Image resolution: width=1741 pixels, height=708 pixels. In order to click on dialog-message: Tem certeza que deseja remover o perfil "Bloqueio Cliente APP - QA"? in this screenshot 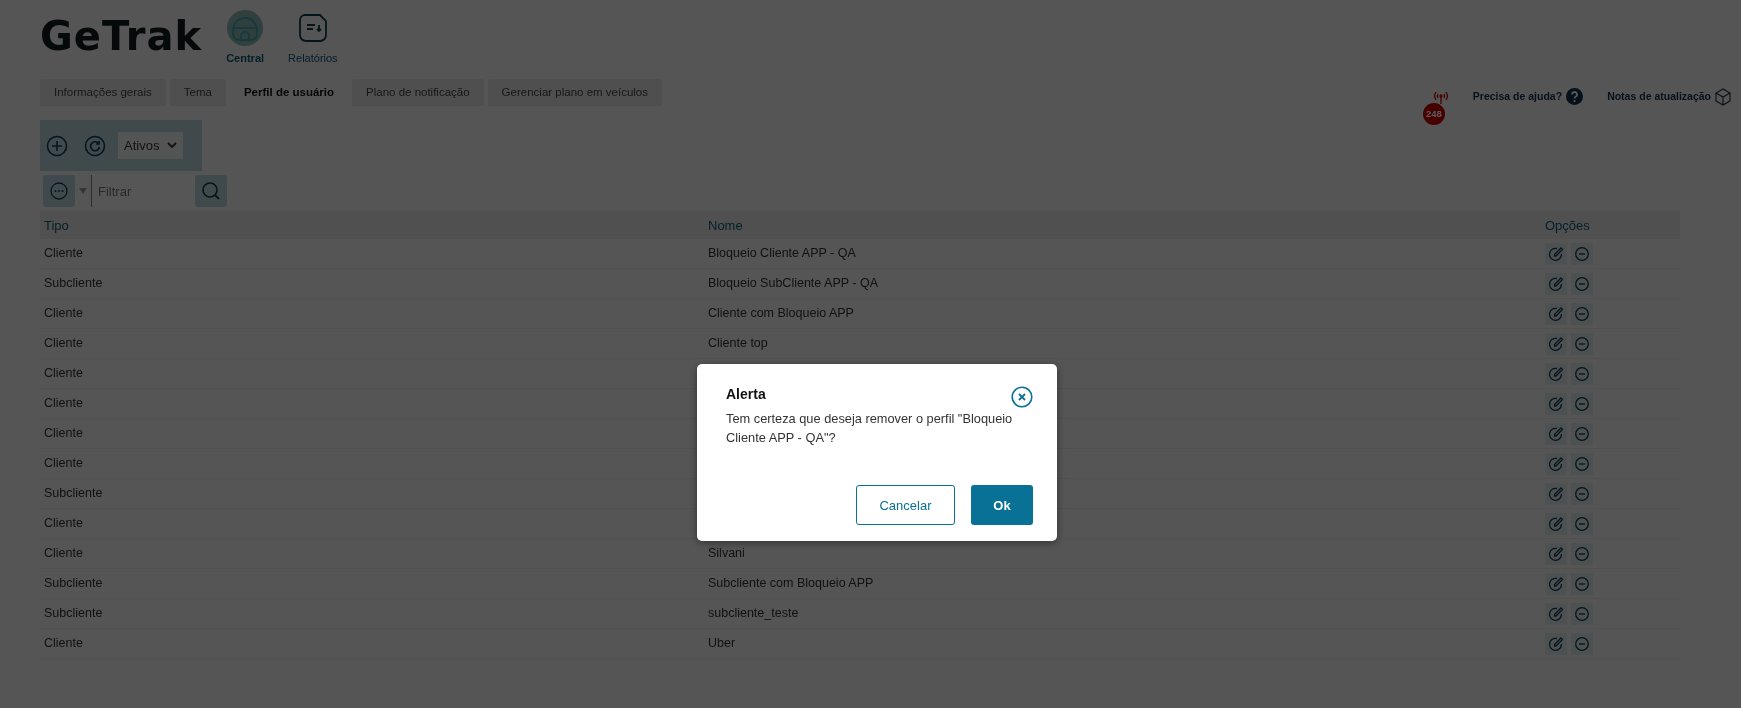, I will do `click(870, 429)`.